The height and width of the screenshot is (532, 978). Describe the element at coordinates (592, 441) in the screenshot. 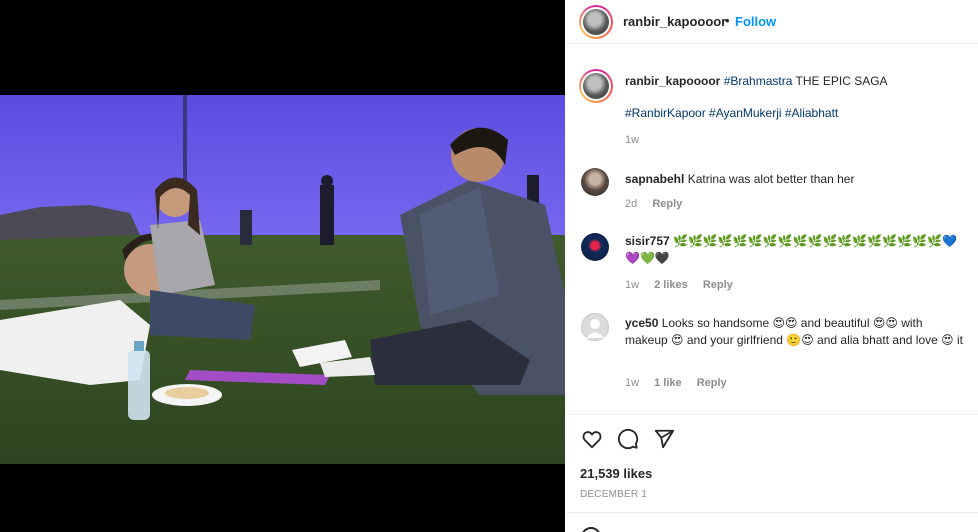

I see `heart-icon` at that location.